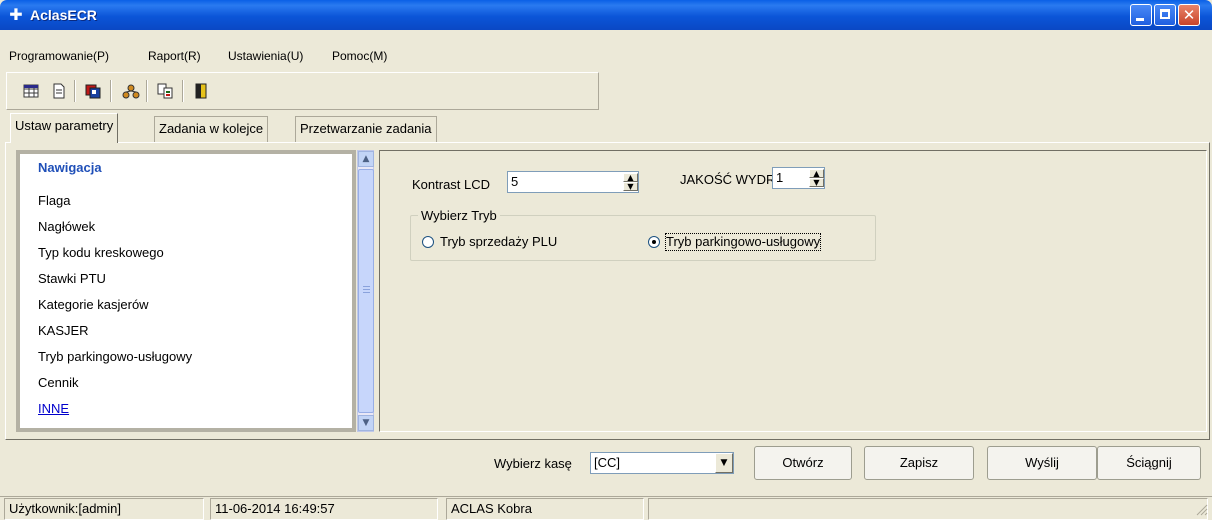 The height and width of the screenshot is (520, 1212). Describe the element at coordinates (265, 56) in the screenshot. I see `menu-ustawienia: Ustawienia(U)` at that location.